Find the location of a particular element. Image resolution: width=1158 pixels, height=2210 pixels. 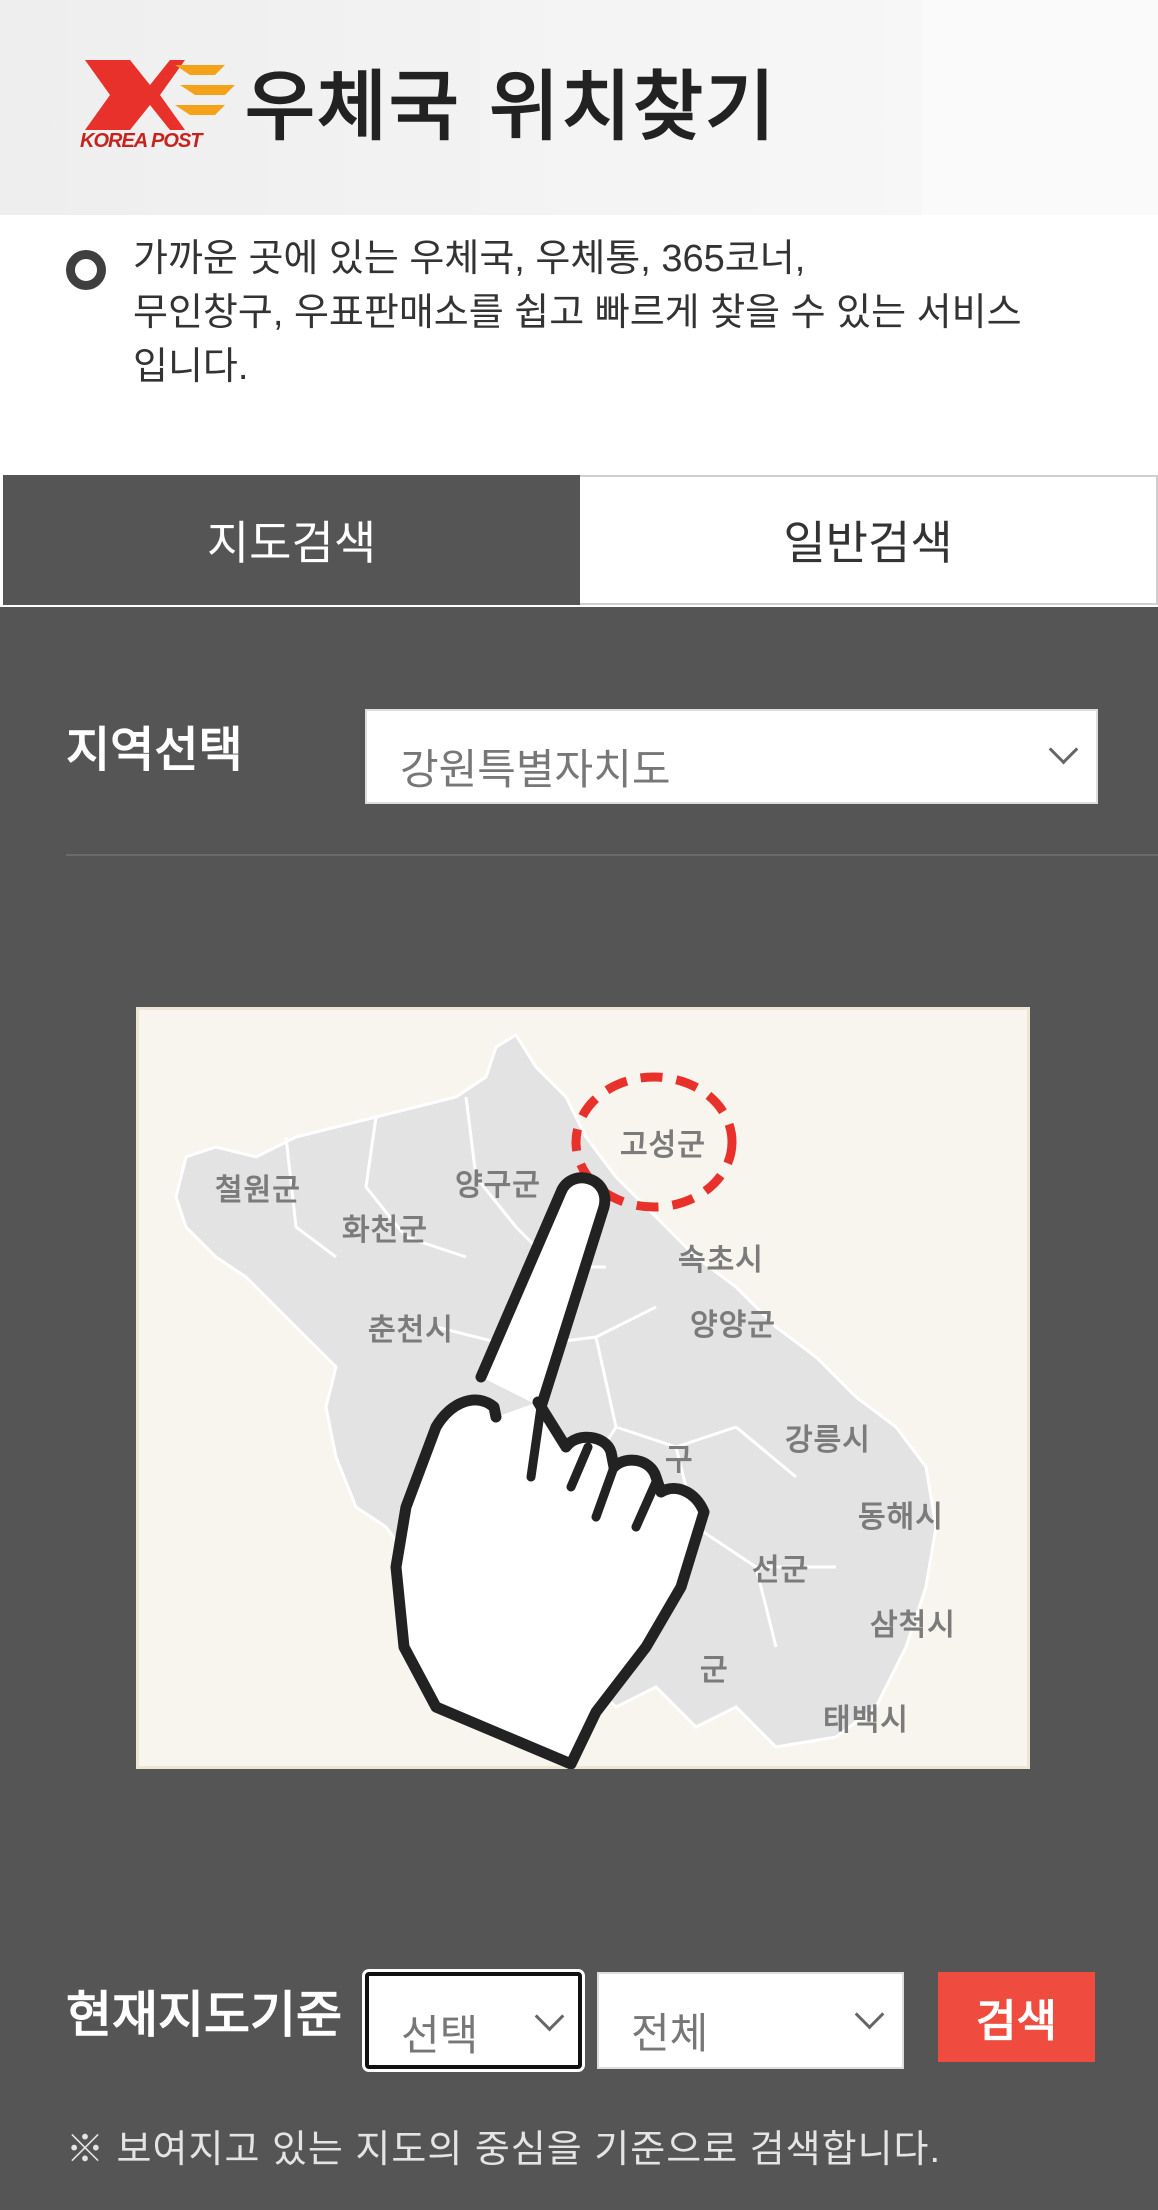

scope-select-value: 전체 is located at coordinates (670, 2033).